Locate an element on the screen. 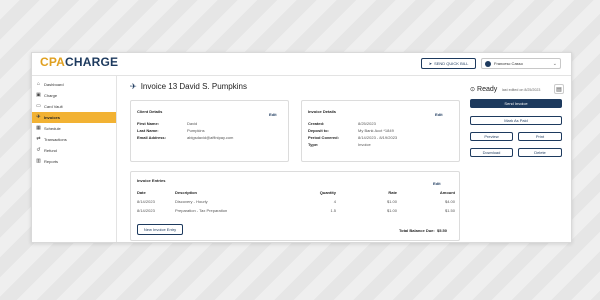  logo-charge: CHARGE is located at coordinates (92, 62).